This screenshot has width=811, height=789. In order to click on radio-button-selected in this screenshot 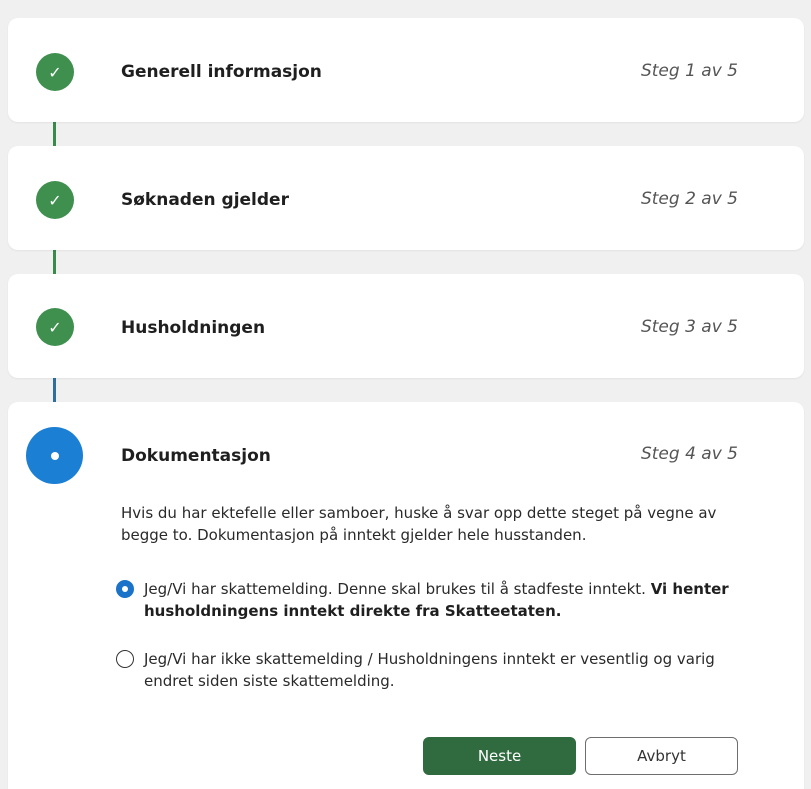, I will do `click(125, 589)`.